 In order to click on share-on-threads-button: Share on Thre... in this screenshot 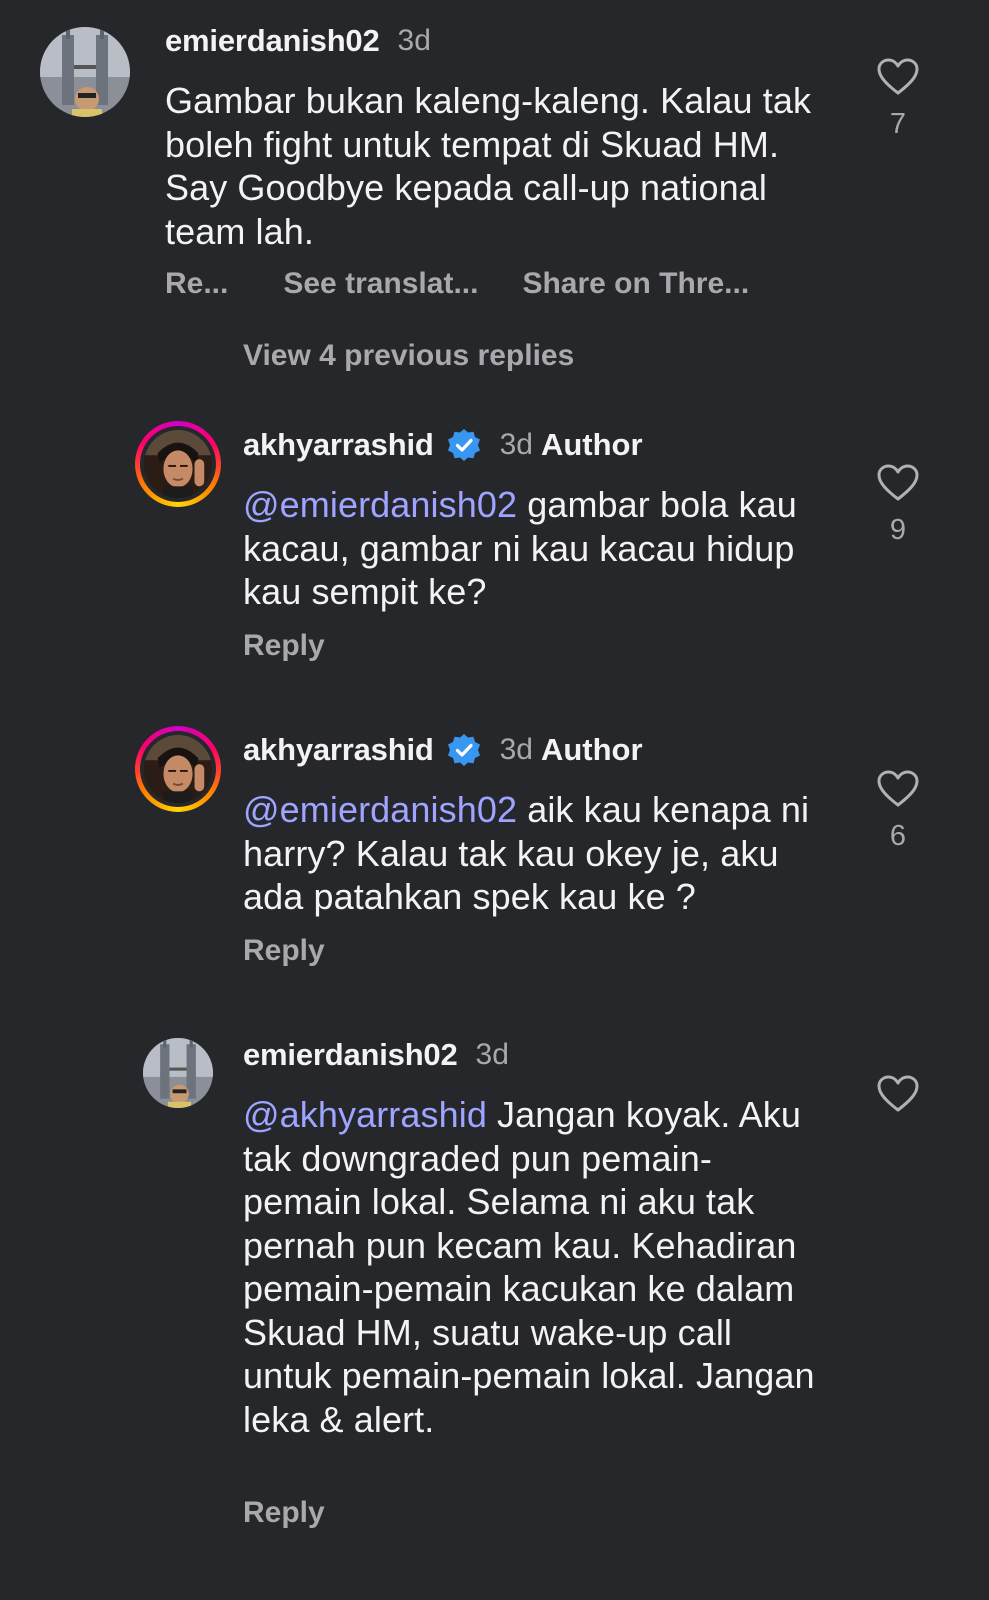, I will do `click(635, 284)`.